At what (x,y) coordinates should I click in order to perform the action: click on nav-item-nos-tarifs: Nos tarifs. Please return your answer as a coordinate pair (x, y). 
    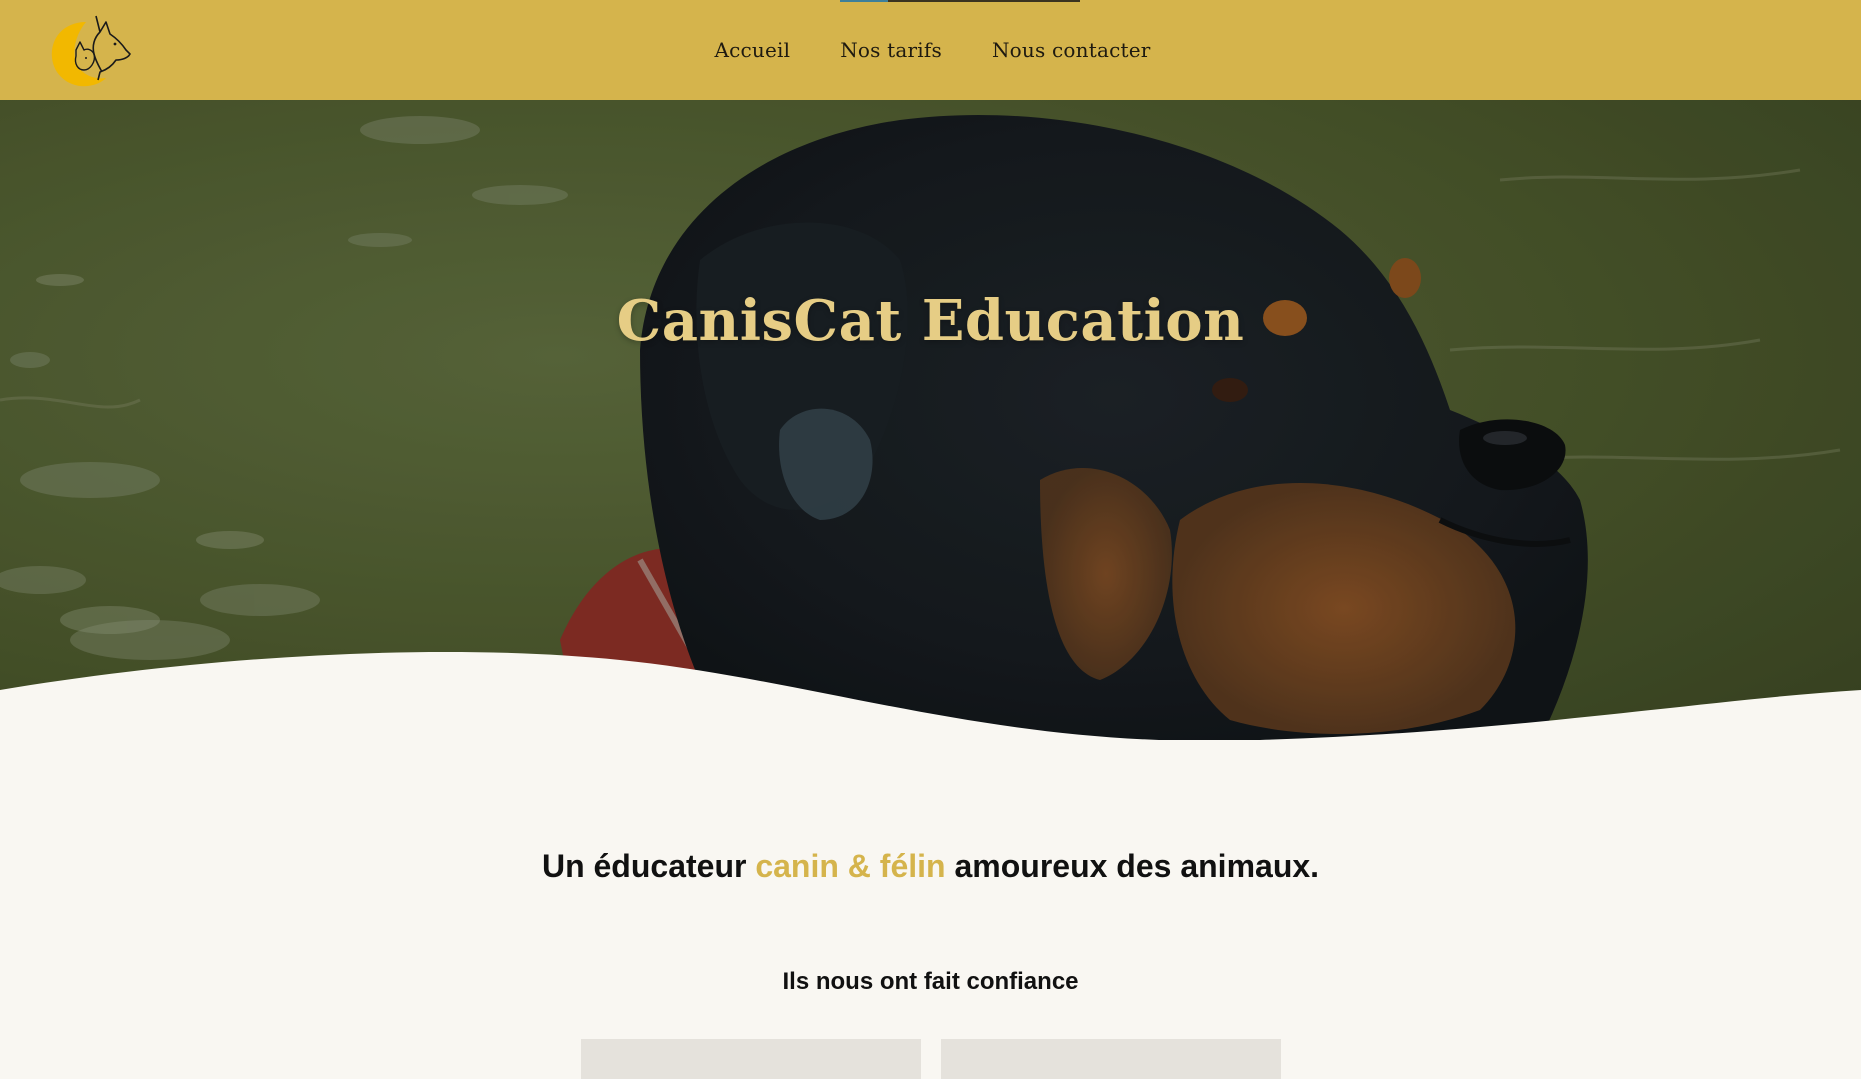
    Looking at the image, I should click on (891, 50).